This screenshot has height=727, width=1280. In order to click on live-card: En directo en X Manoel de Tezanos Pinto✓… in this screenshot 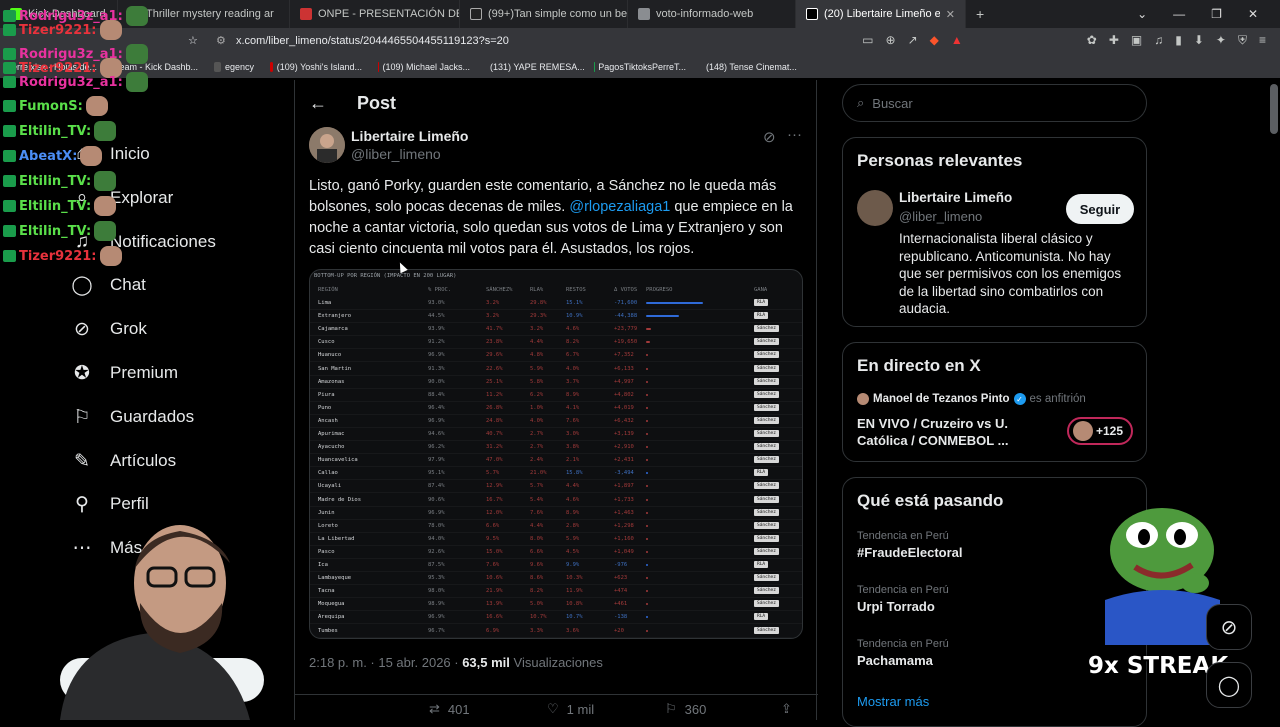, I will do `click(994, 402)`.